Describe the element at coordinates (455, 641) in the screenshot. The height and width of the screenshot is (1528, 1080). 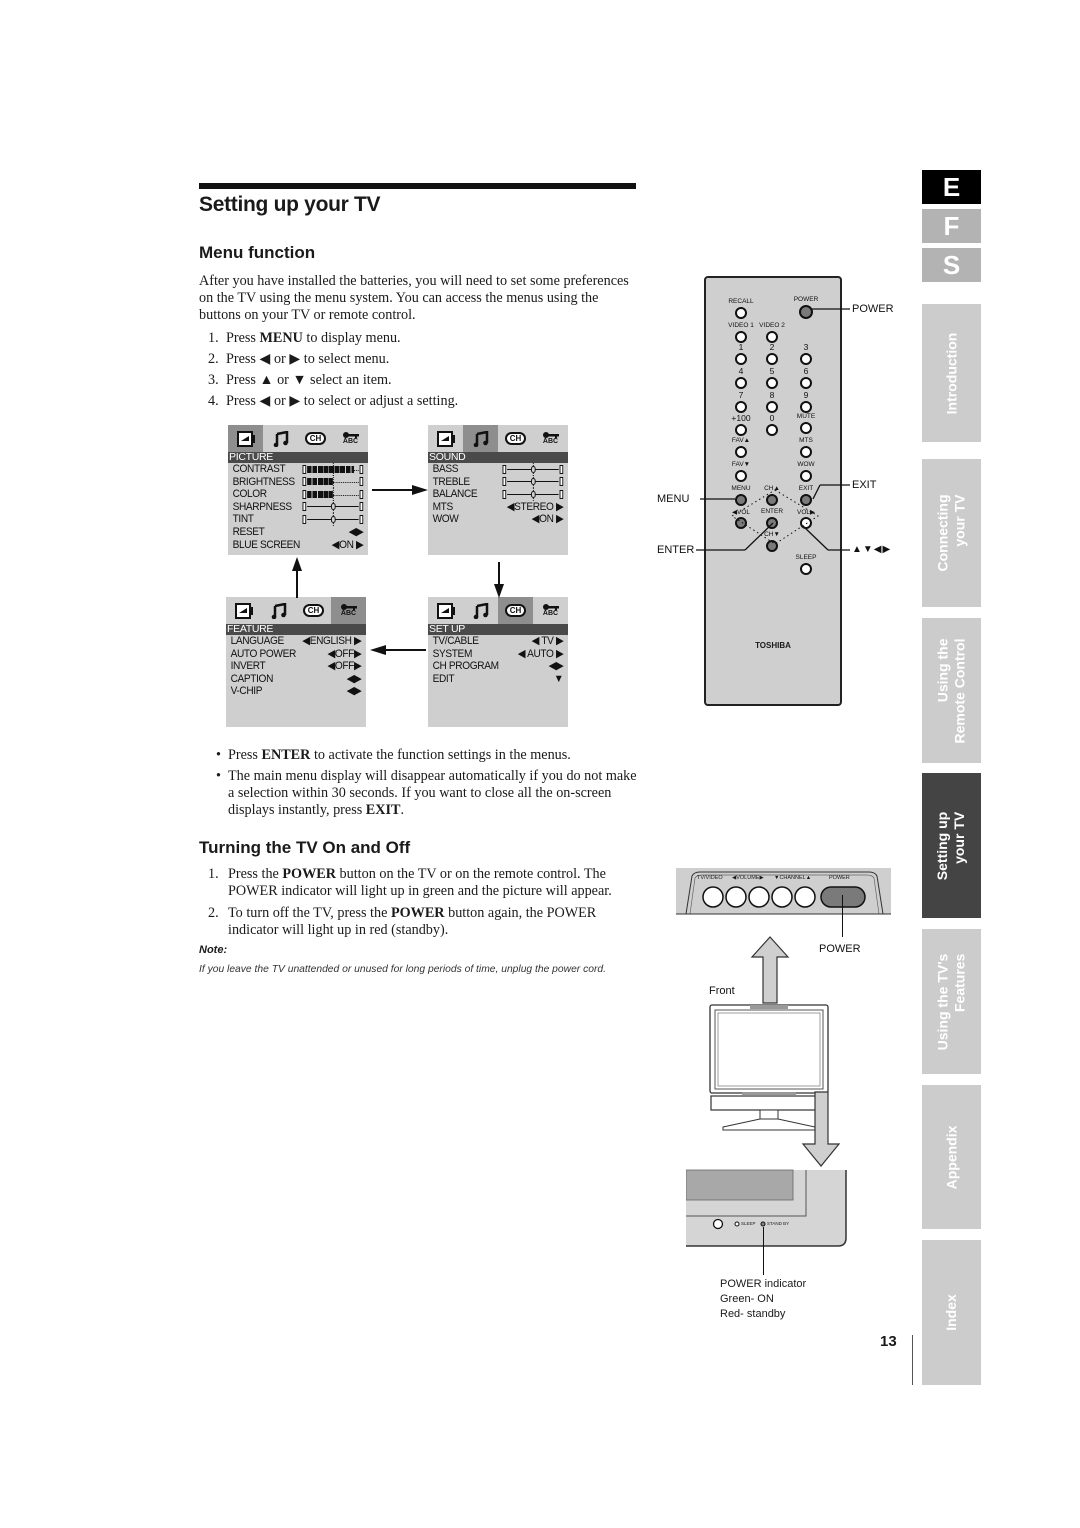
I see `osd-row-label: TV/CABLE` at that location.